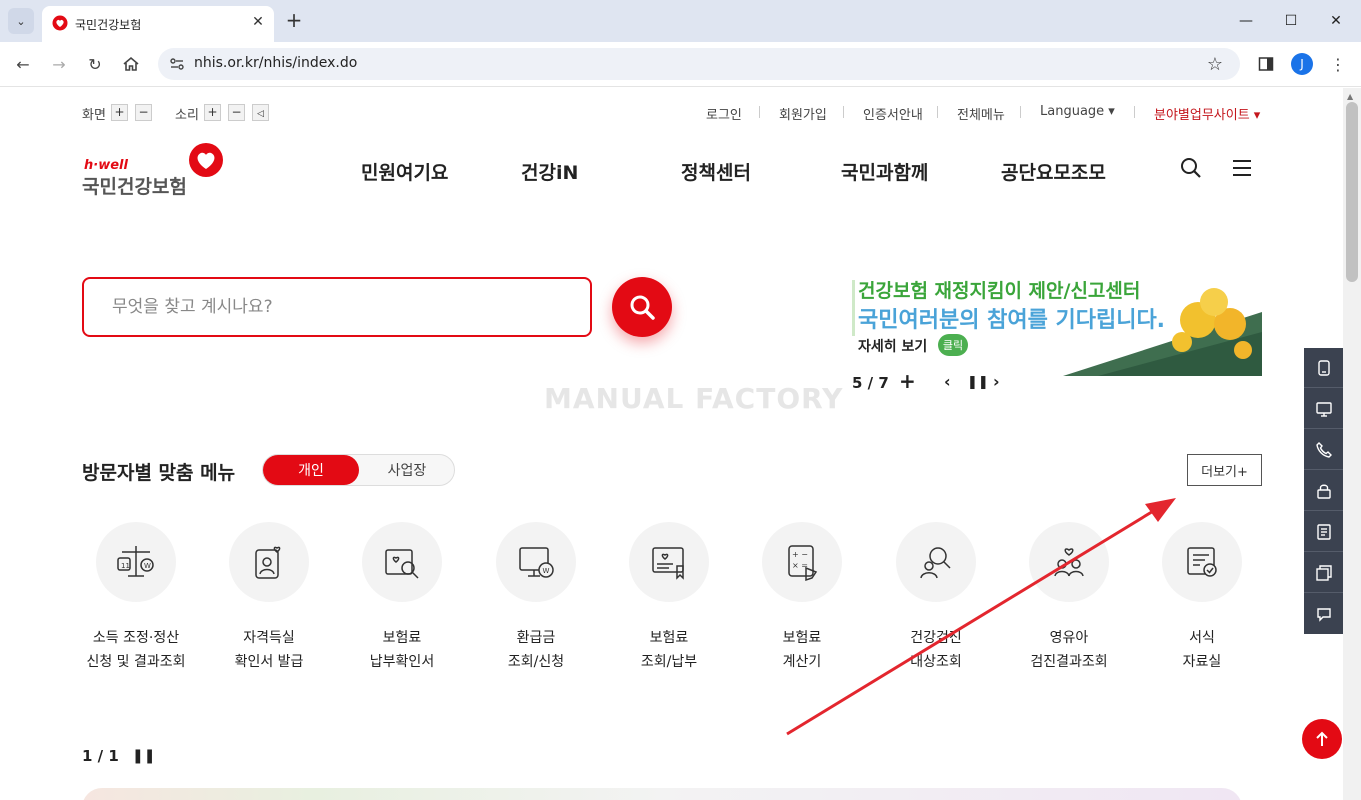 The height and width of the screenshot is (800, 1361). I want to click on tab-personal: 개인, so click(311, 470).